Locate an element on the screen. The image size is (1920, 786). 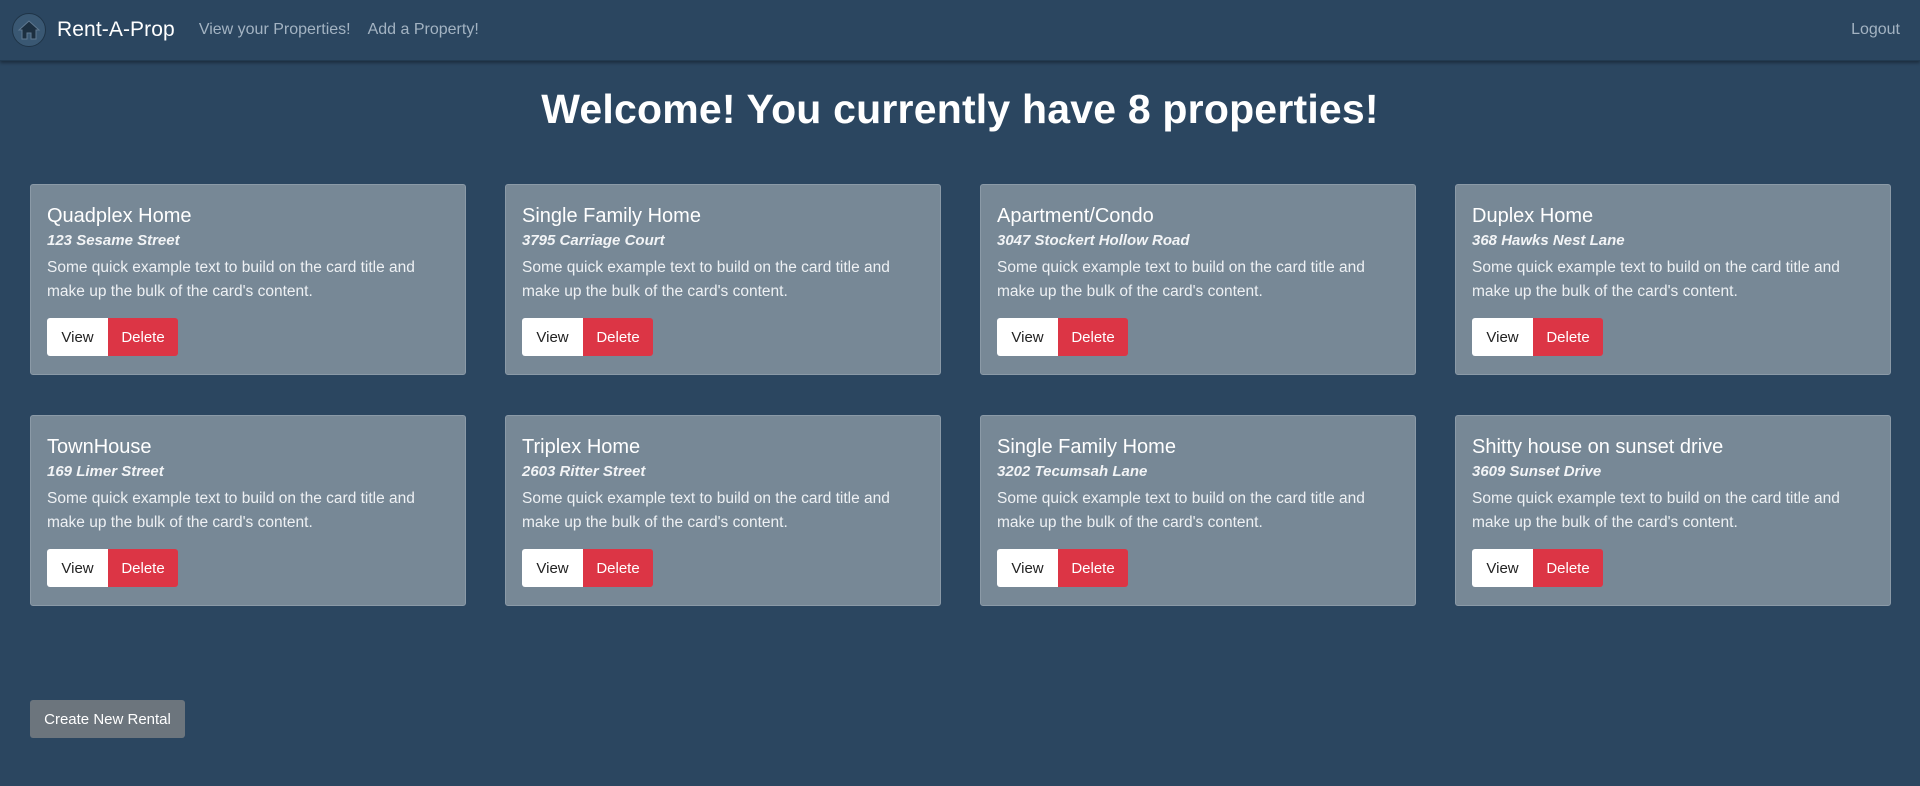
create-new-rental-button: Create New Rental is located at coordinates (107, 719).